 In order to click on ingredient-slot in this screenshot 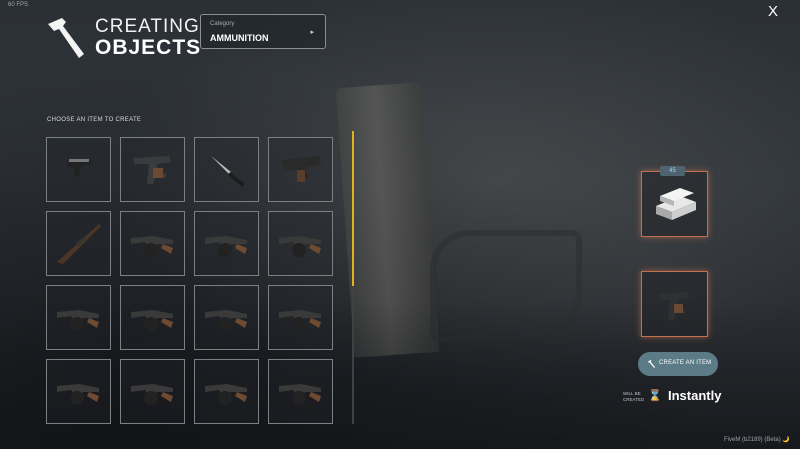, I will do `click(674, 204)`.